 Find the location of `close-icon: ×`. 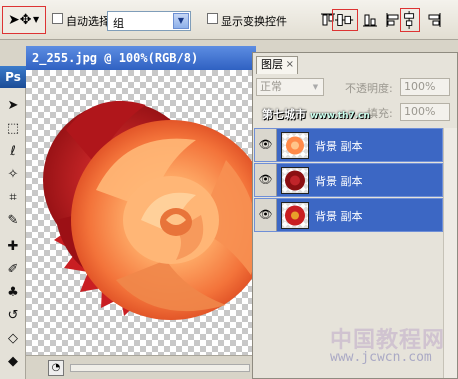

close-icon: × is located at coordinates (290, 65).